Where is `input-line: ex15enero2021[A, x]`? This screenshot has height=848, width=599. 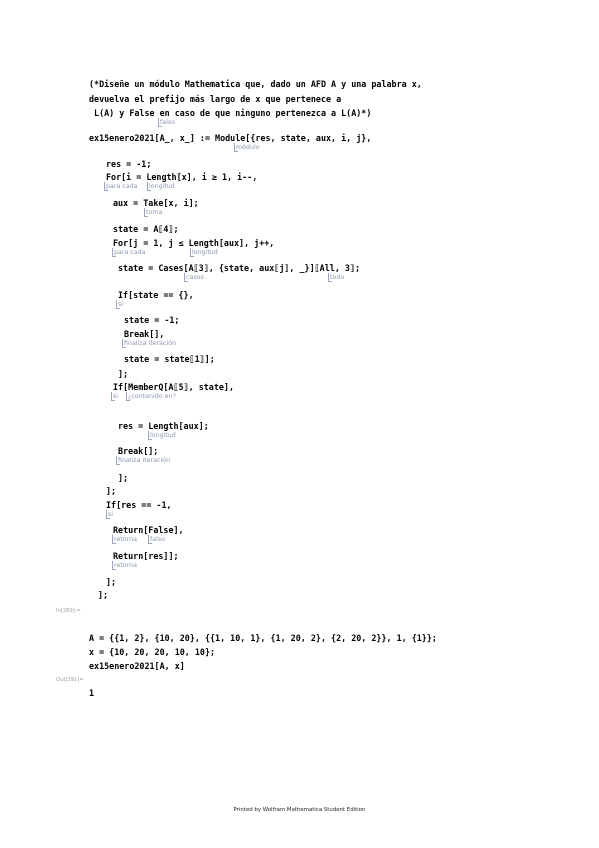 input-line: ex15enero2021[A, x] is located at coordinates (137, 666).